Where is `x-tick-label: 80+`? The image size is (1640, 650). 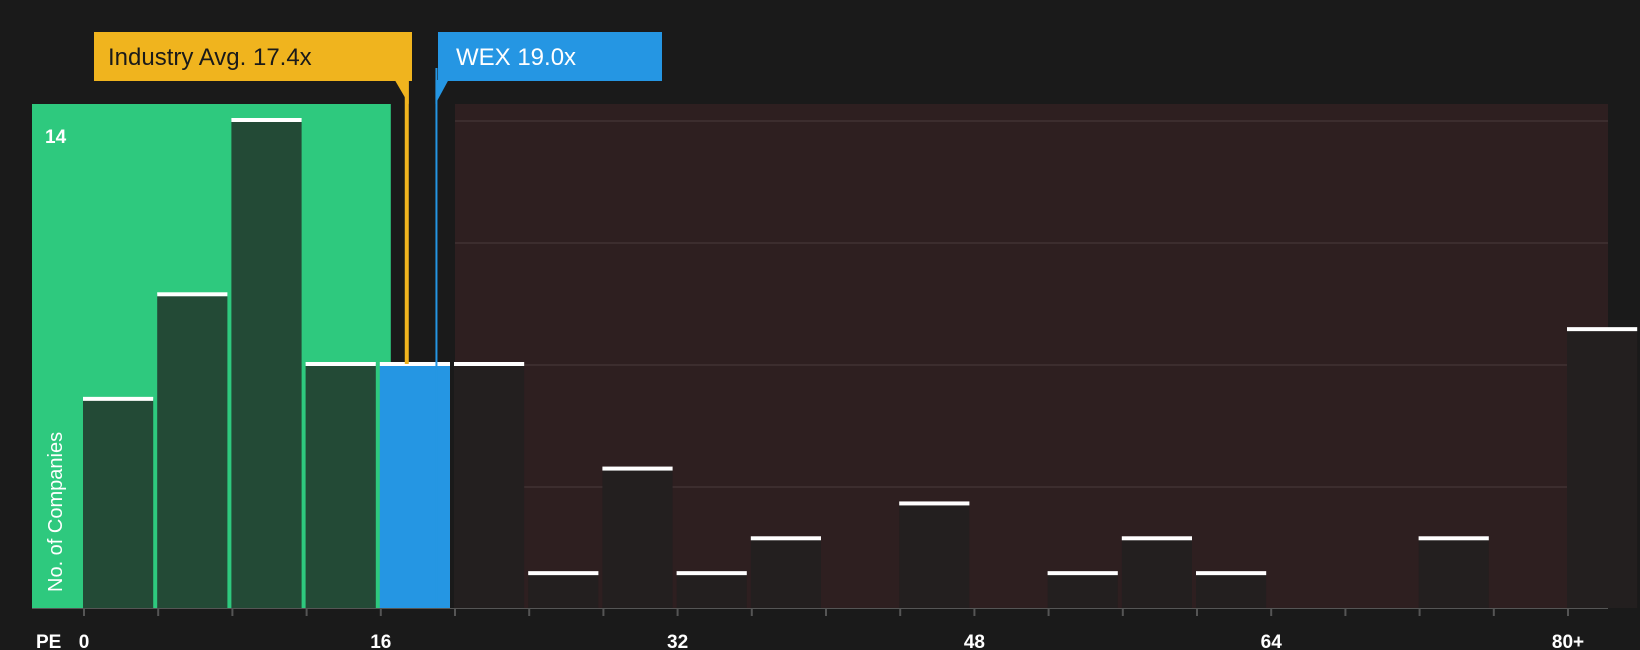 x-tick-label: 80+ is located at coordinates (1568, 641).